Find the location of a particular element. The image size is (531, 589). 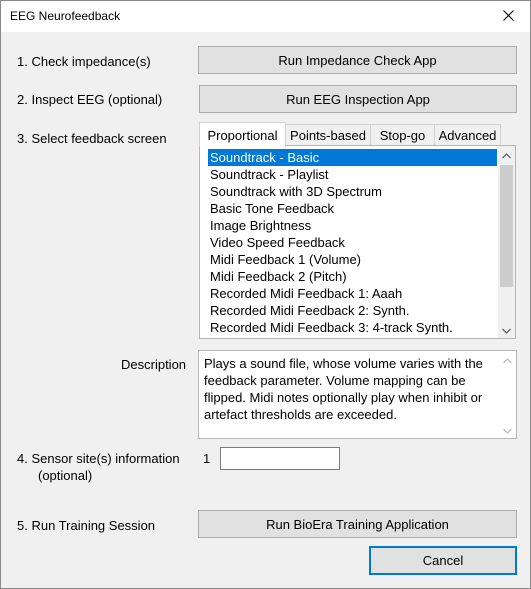

inspect-eeg-label: 2. Inspect EEG (optional) is located at coordinates (90, 99).